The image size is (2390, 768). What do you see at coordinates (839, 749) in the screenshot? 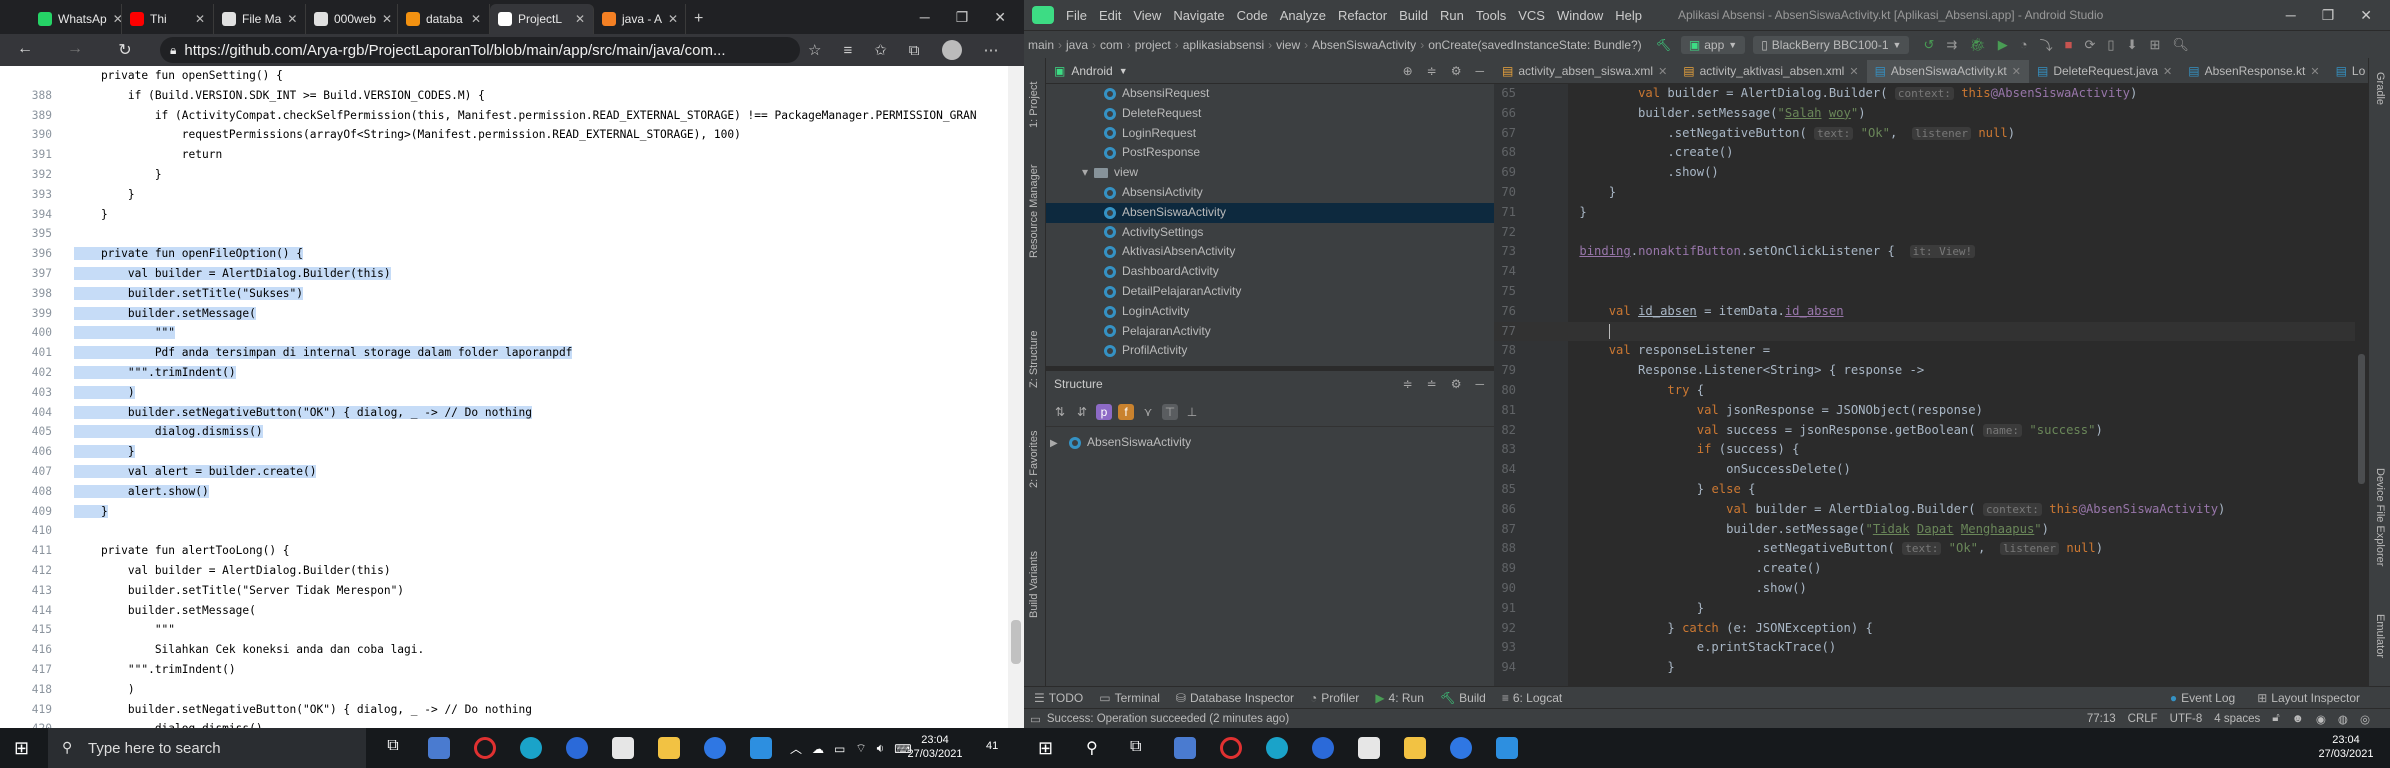
I see `battery-icon: ▭` at bounding box center [839, 749].